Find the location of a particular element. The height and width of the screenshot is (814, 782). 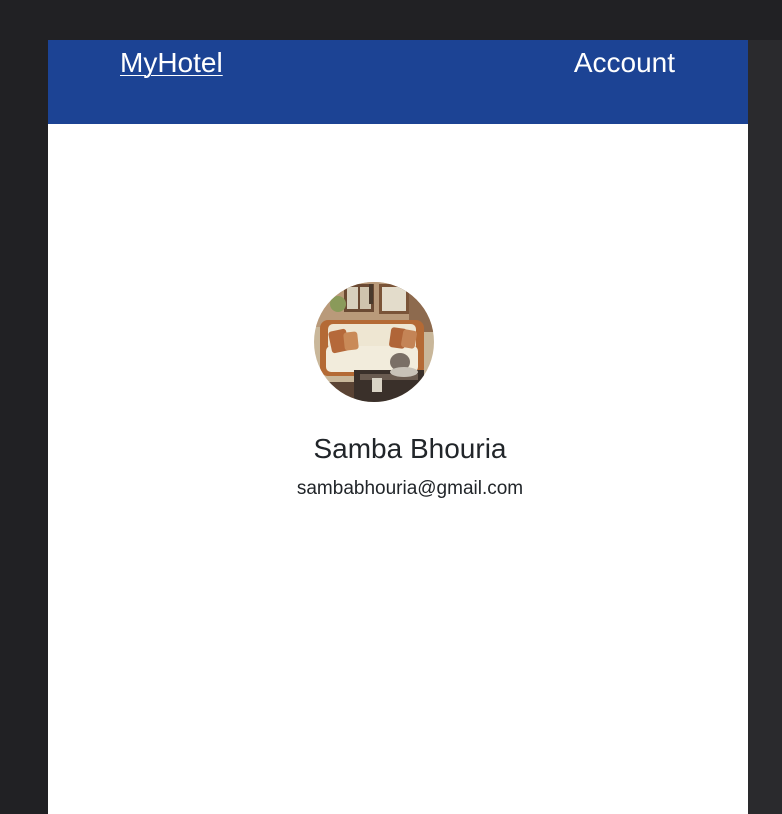

brand-link: MyHotel is located at coordinates (171, 63).